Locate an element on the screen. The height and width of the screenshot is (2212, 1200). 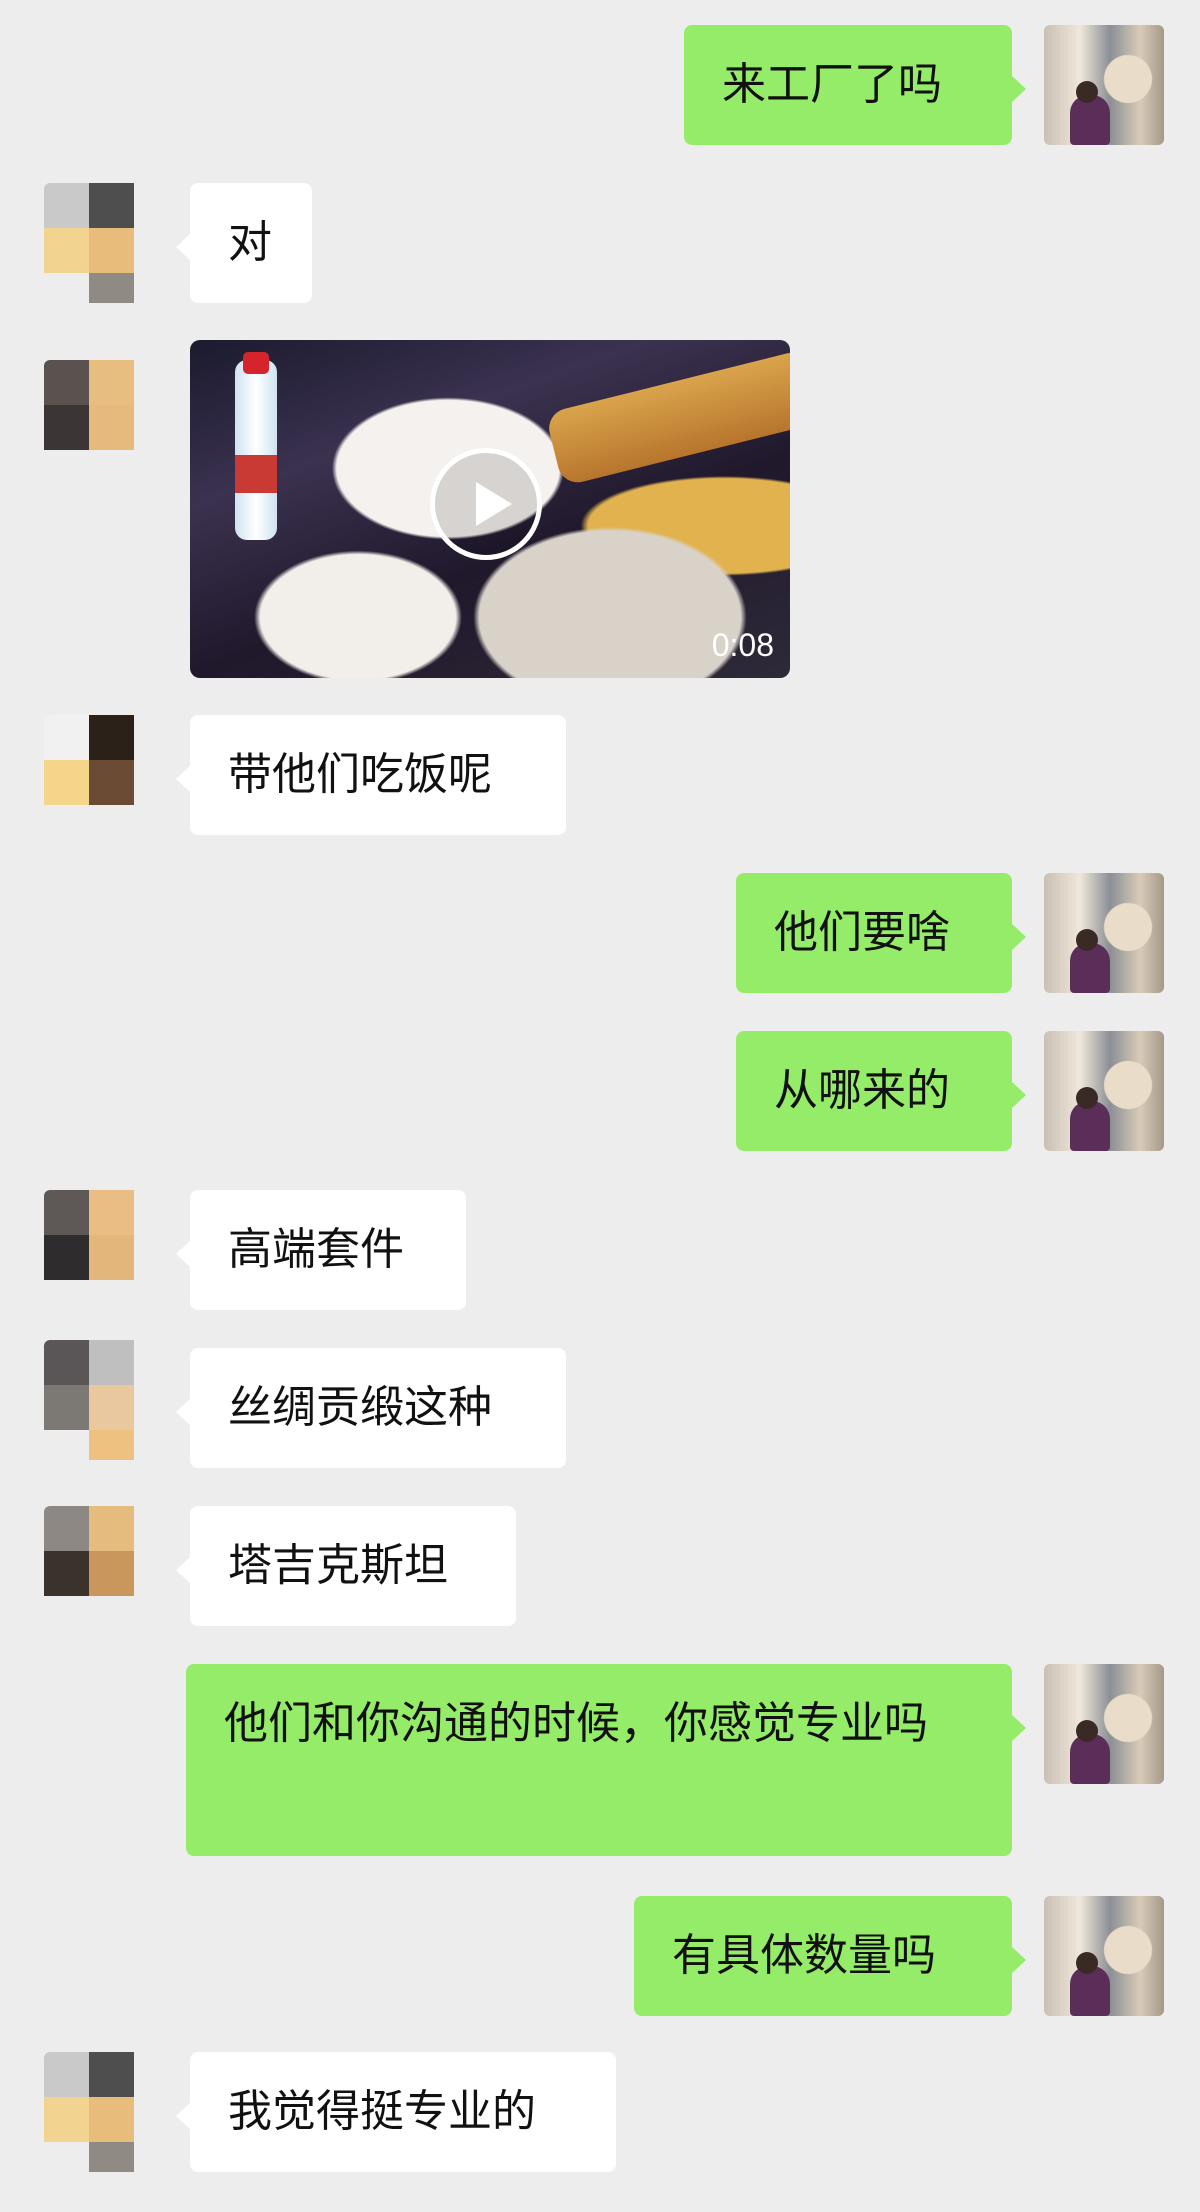
video-thumbnail-bottle is located at coordinates (256, 446).